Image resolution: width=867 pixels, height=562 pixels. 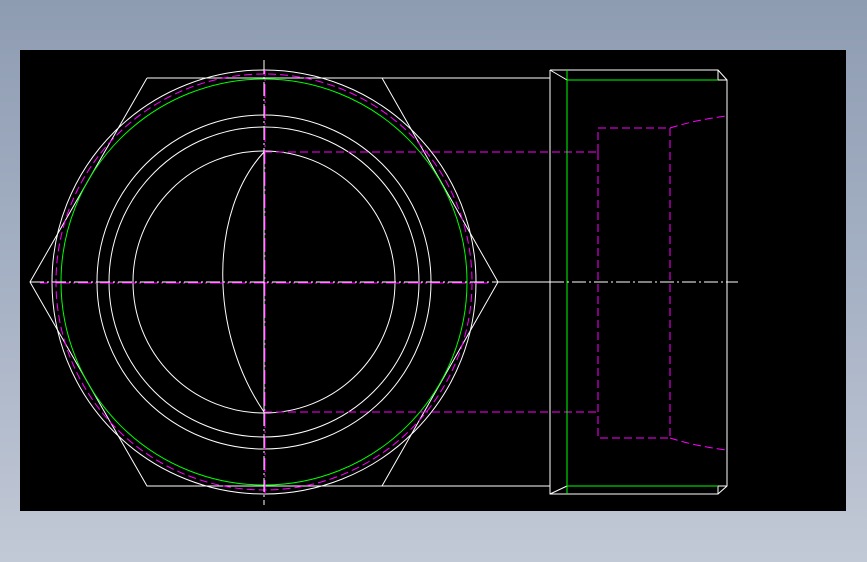 What do you see at coordinates (634, 283) in the screenshot?
I see `hidden-bore` at bounding box center [634, 283].